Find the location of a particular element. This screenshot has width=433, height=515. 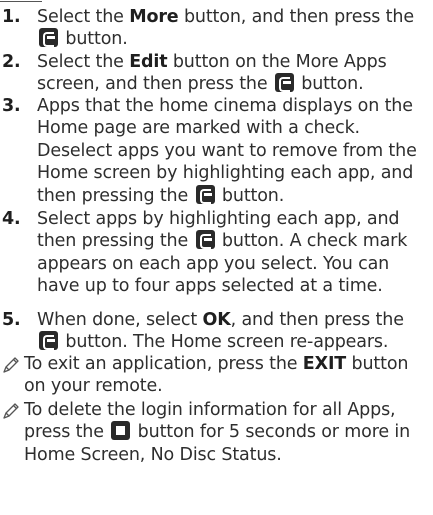

step-number: 1. is located at coordinates (11, 17).